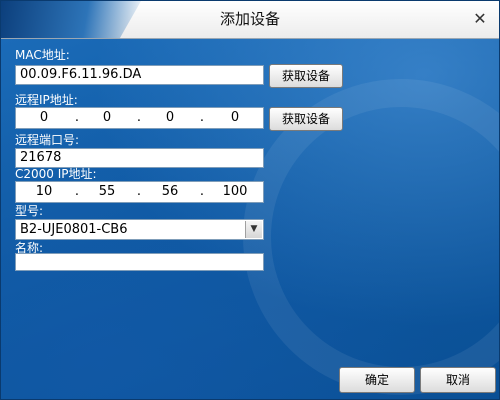 Image resolution: width=500 pixels, height=400 pixels. Describe the element at coordinates (107, 192) in the screenshot. I see `c2000-ip-octet-2: 55` at that location.